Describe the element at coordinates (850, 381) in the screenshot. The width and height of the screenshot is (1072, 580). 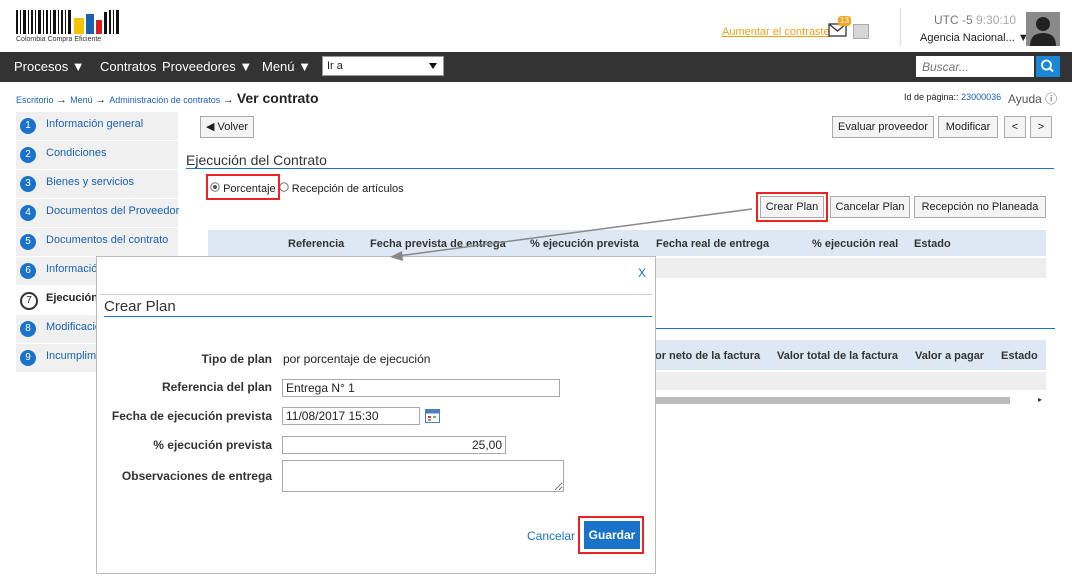
I see `table-row` at that location.